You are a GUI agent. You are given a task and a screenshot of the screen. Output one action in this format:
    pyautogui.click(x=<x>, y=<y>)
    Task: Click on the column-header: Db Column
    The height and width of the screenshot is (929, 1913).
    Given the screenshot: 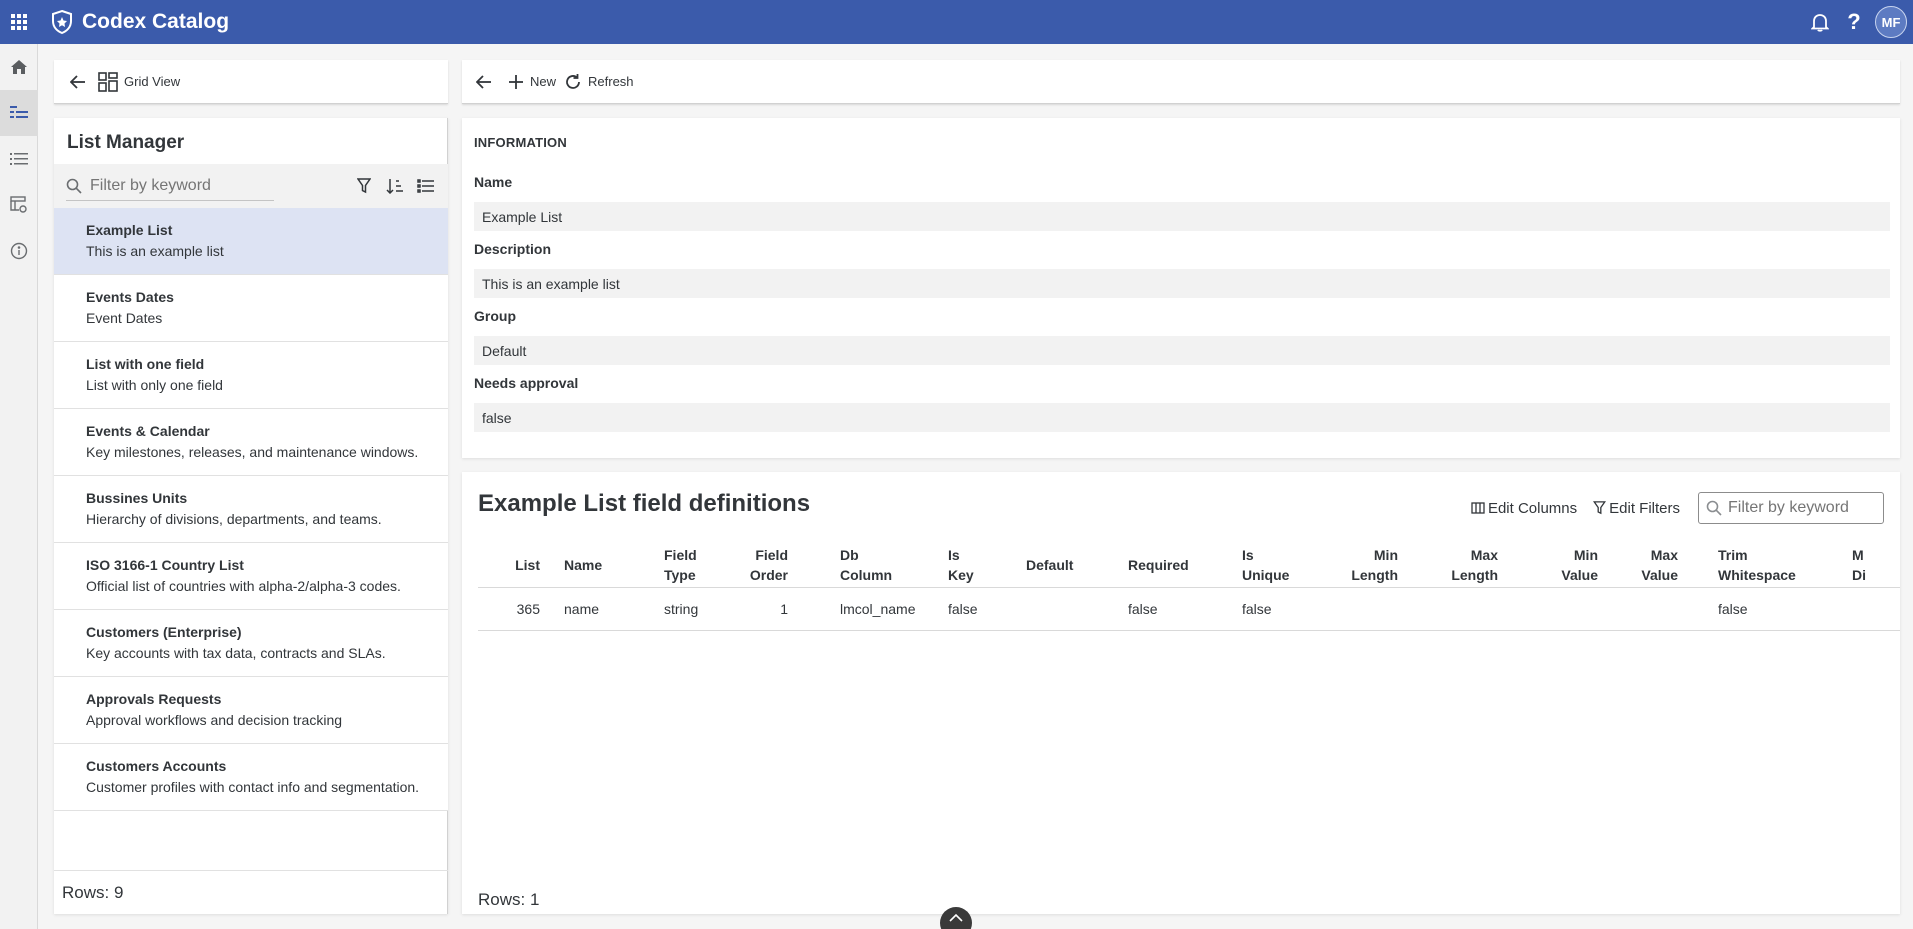 What is the action you would take?
    pyautogui.click(x=890, y=565)
    